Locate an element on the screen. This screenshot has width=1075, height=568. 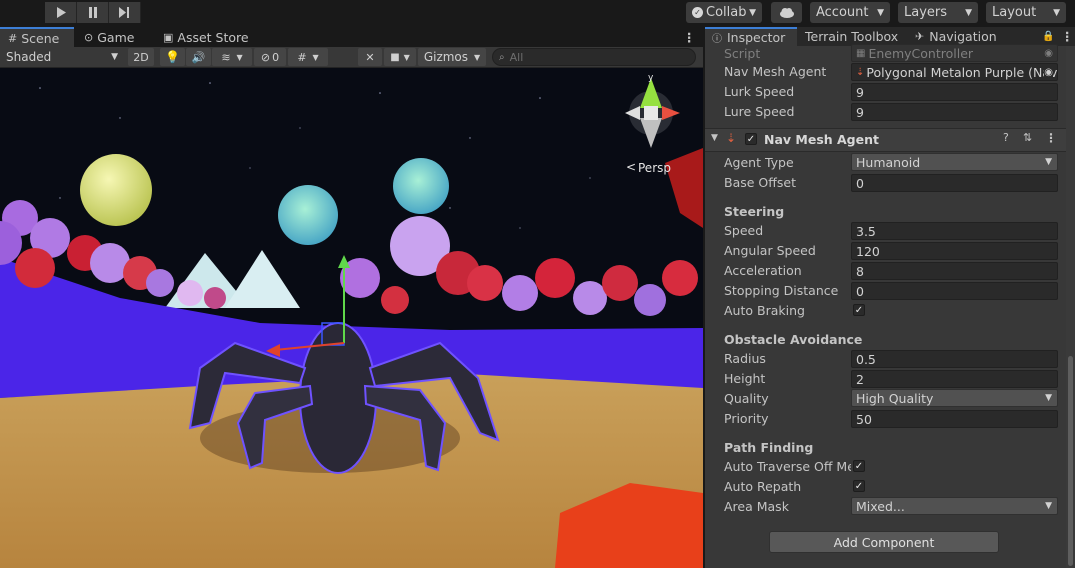
check-circle-icon: ✓ is located at coordinates (697, 12).